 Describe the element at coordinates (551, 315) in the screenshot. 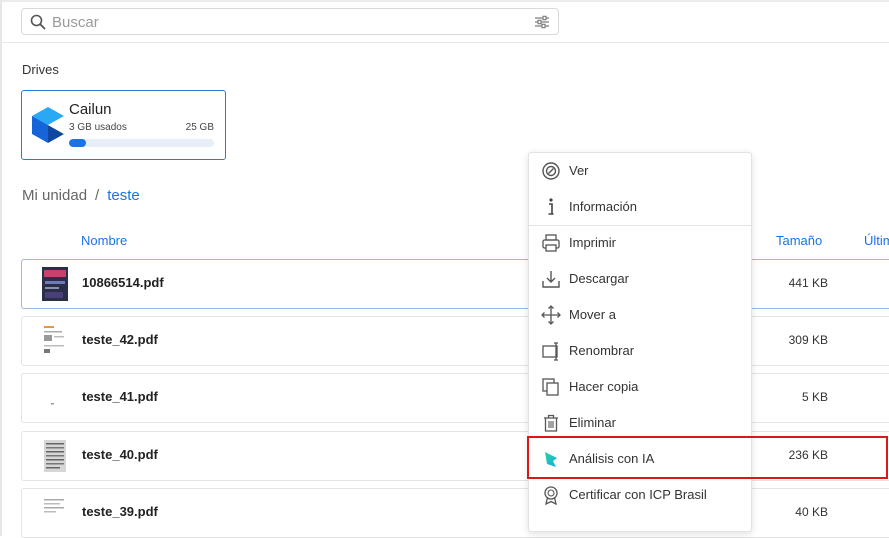

I see `move-icon` at that location.